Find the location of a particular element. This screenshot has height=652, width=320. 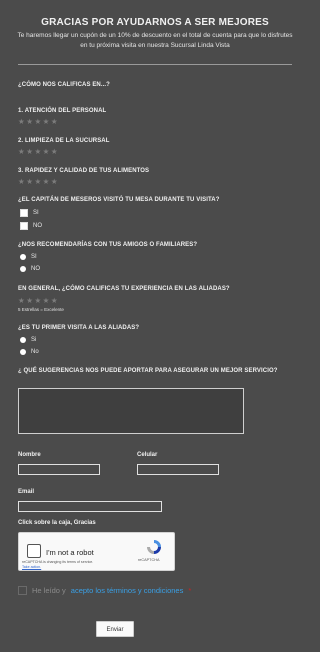

captcha-prompt: Click sobre la caja, Gracias is located at coordinates (57, 523).